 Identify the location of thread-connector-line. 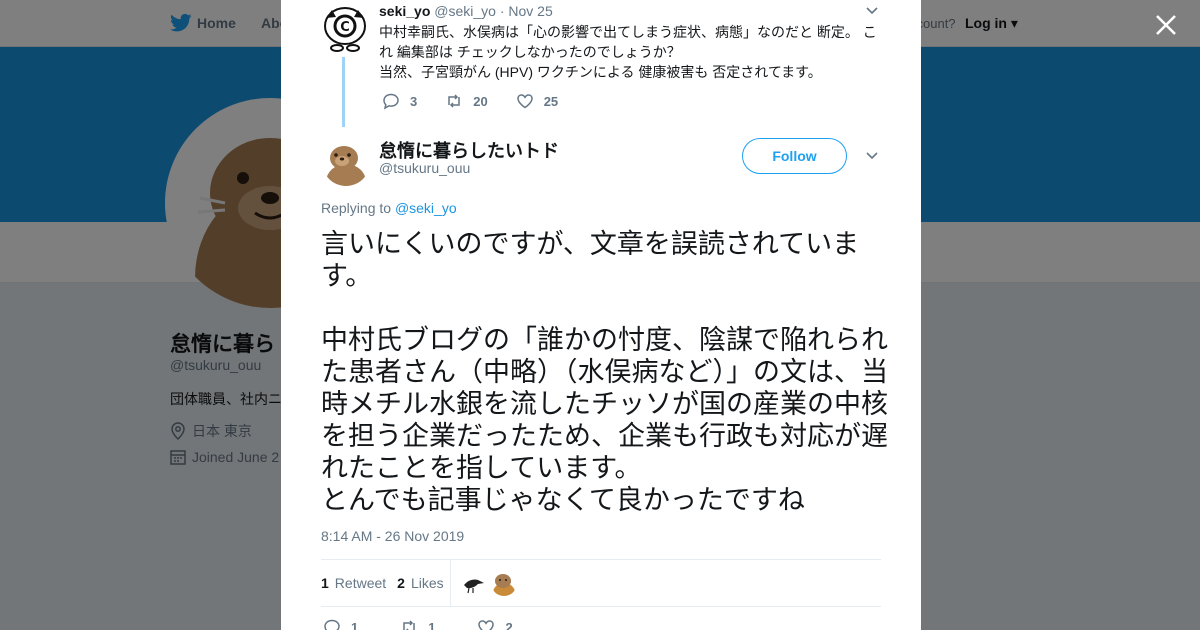
(343, 92).